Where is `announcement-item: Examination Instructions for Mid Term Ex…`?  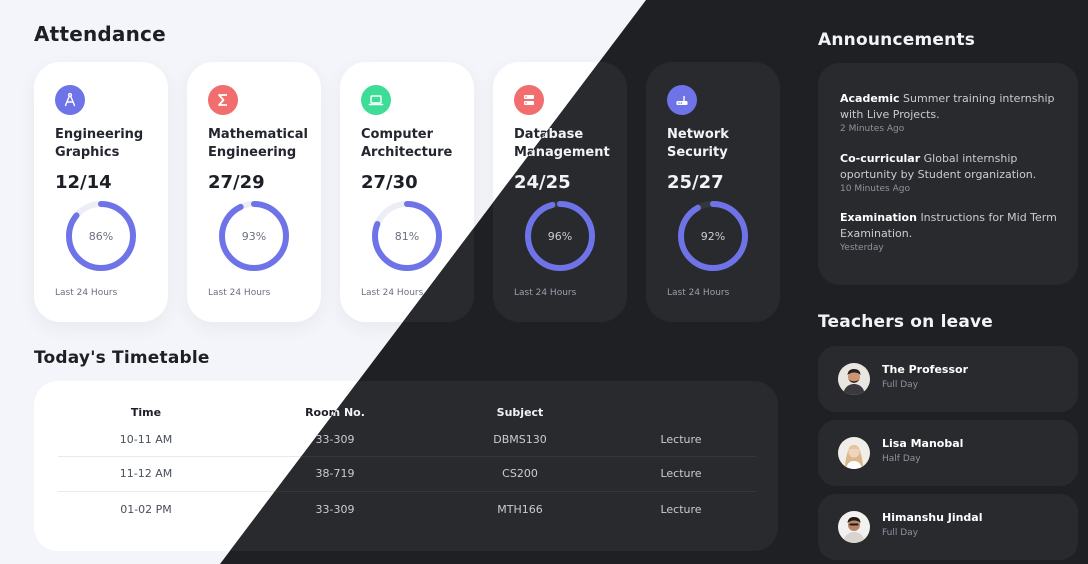
announcement-item: Examination Instructions for Mid Term Ex… is located at coordinates (951, 231).